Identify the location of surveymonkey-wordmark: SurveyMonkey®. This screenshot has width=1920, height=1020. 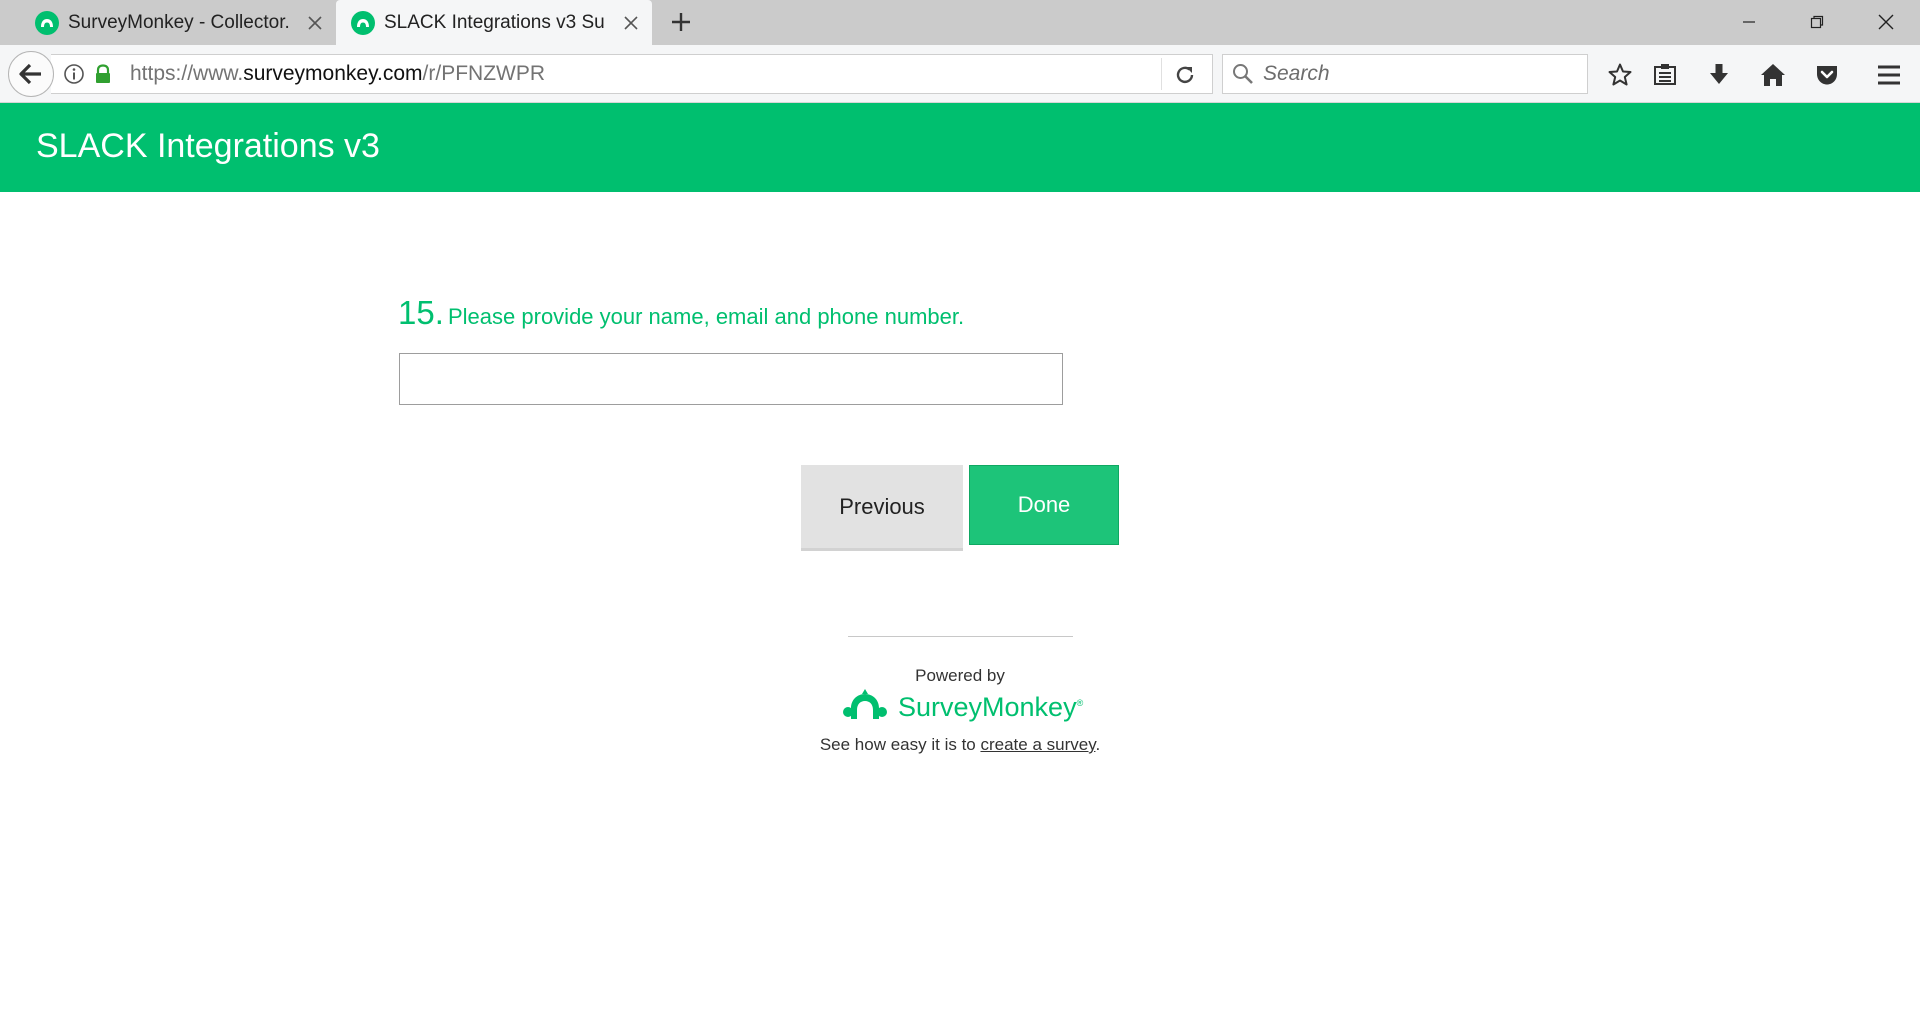
(990, 707).